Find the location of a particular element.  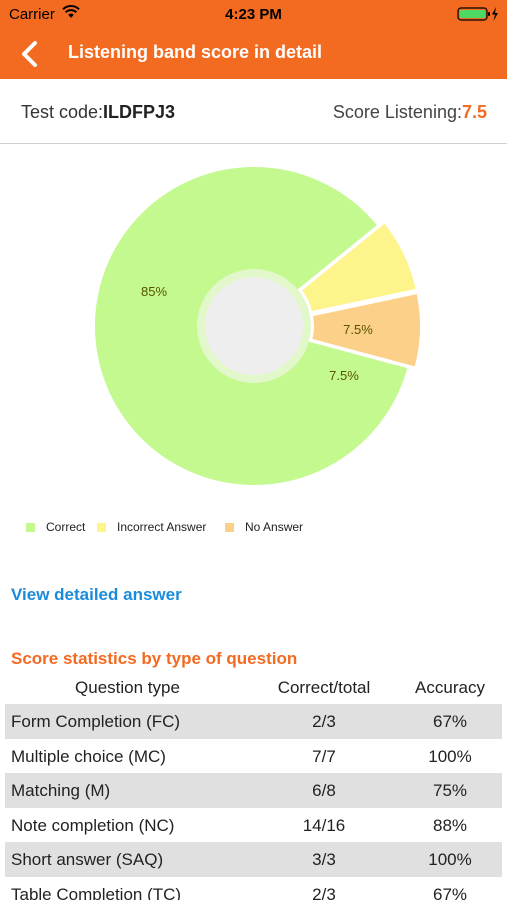

view-detailed-answer-link: View detailed answer is located at coordinates (96, 595).